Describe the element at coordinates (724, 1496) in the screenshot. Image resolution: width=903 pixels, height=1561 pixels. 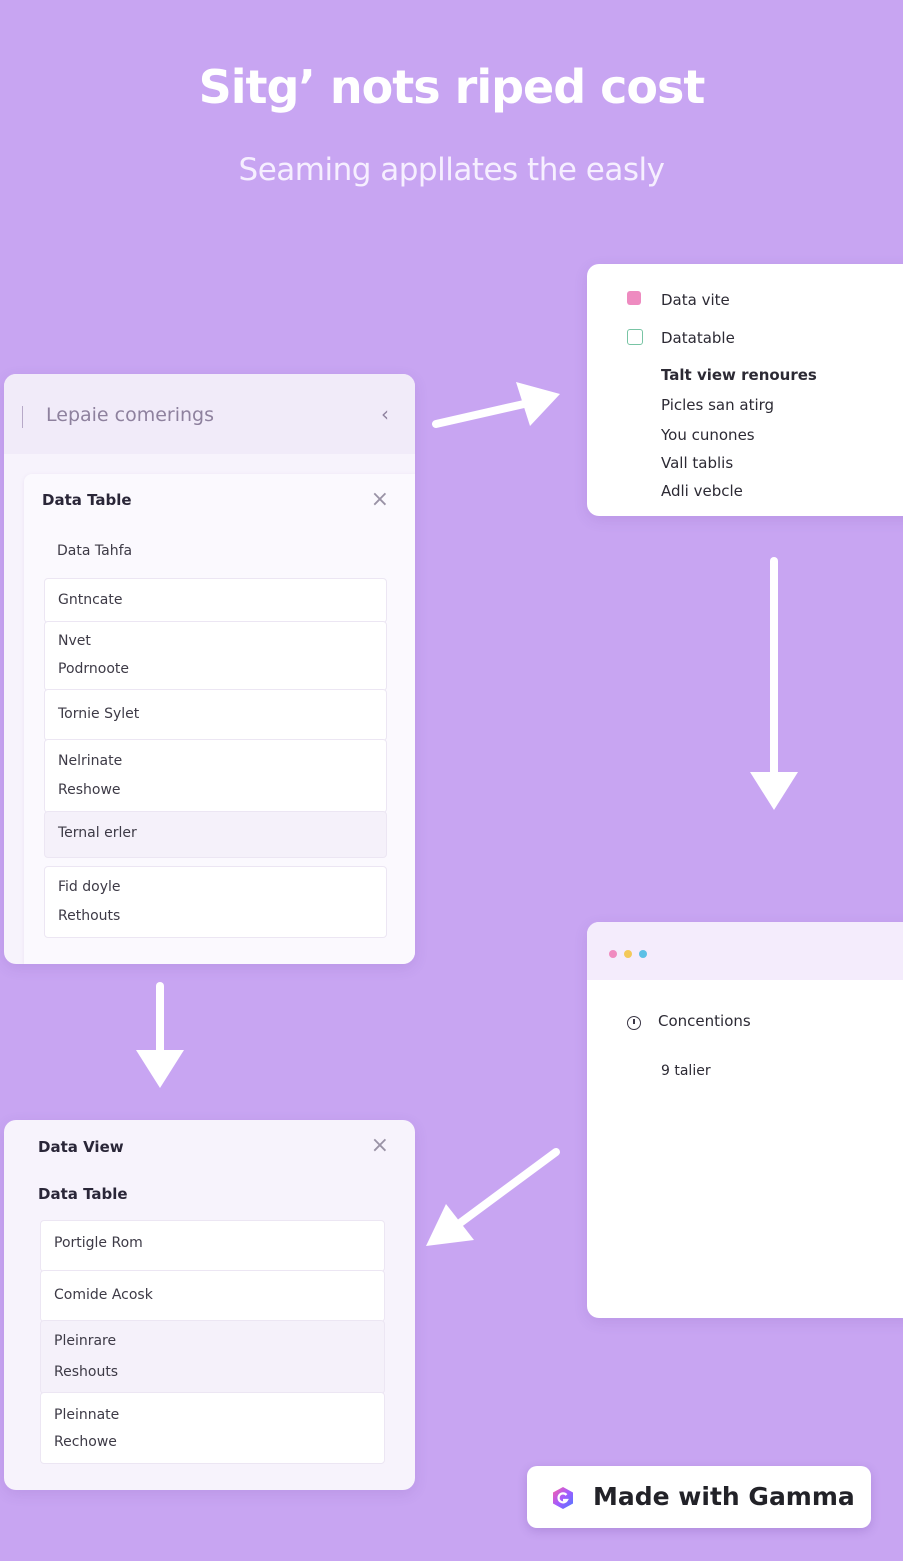
I see `badge-label: Made with Gamma` at that location.